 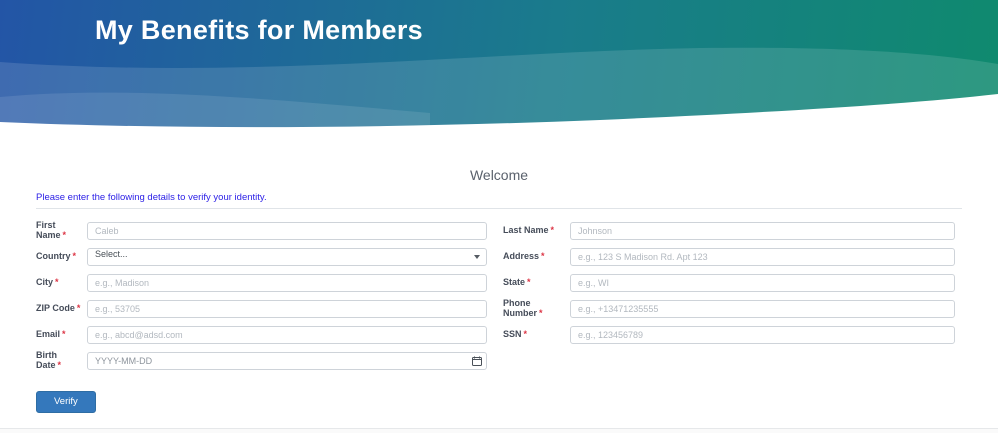 I want to click on birth-date-input, so click(x=287, y=361).